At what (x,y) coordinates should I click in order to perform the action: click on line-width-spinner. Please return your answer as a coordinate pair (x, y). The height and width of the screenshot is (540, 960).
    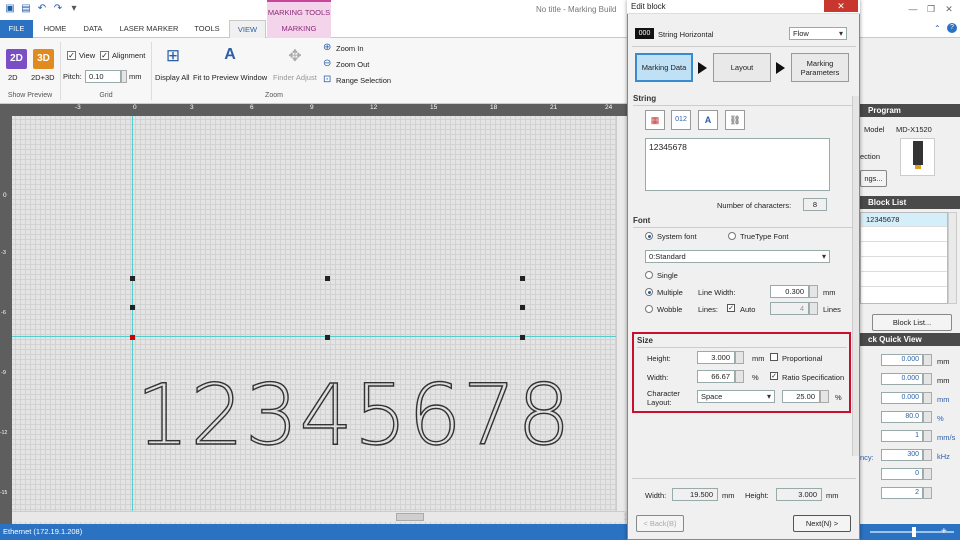
    Looking at the image, I should click on (813, 291).